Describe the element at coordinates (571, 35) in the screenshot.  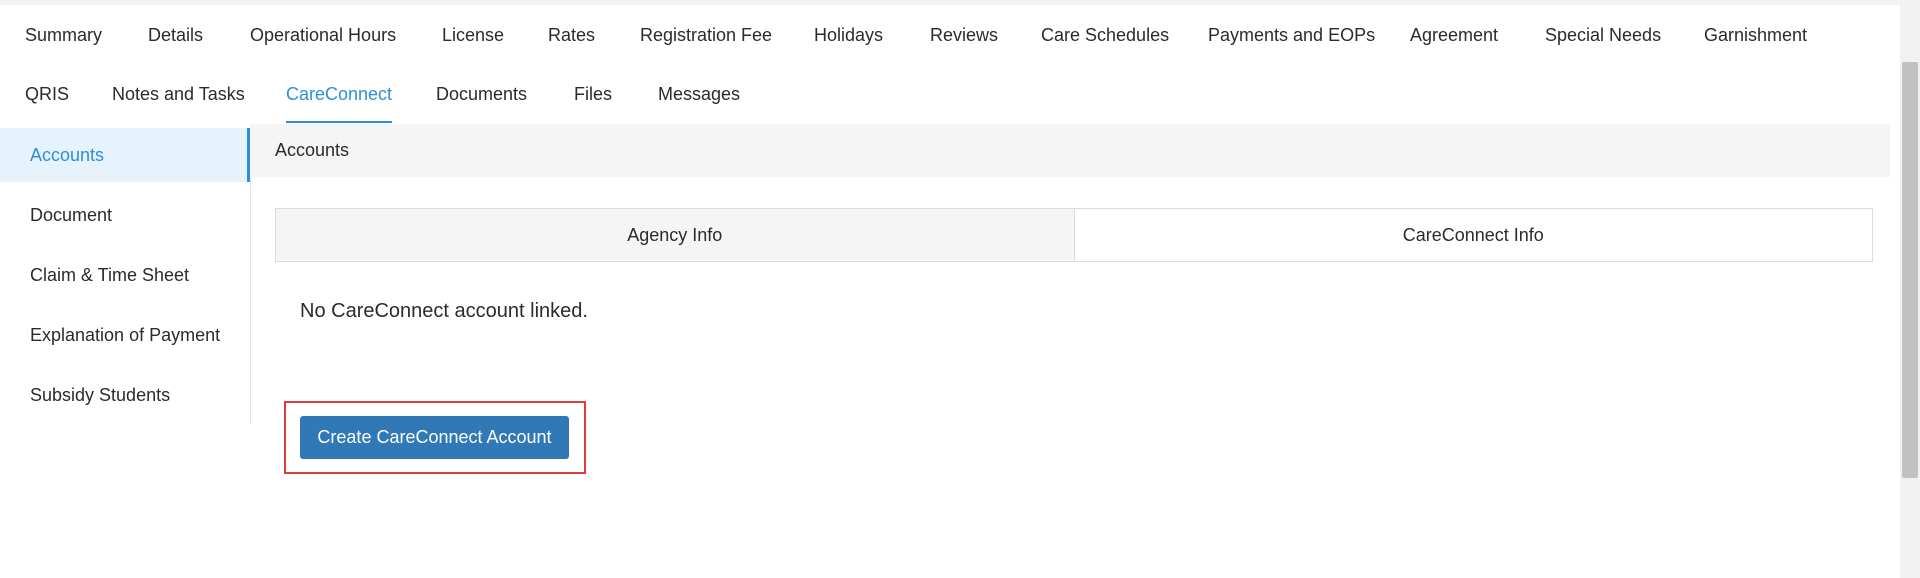
I see `tab-rates: Rates` at that location.